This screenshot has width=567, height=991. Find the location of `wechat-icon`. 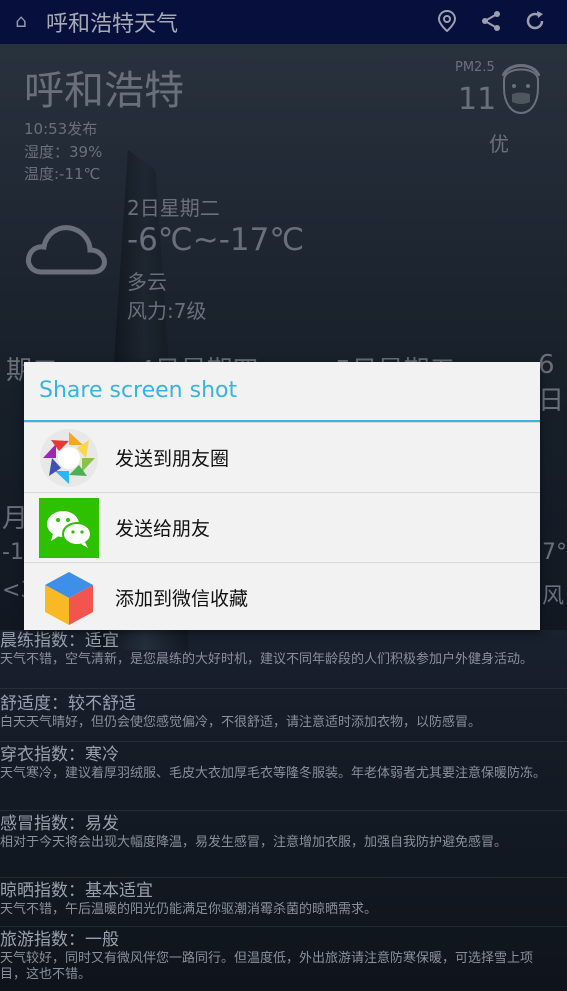

wechat-icon is located at coordinates (69, 527).